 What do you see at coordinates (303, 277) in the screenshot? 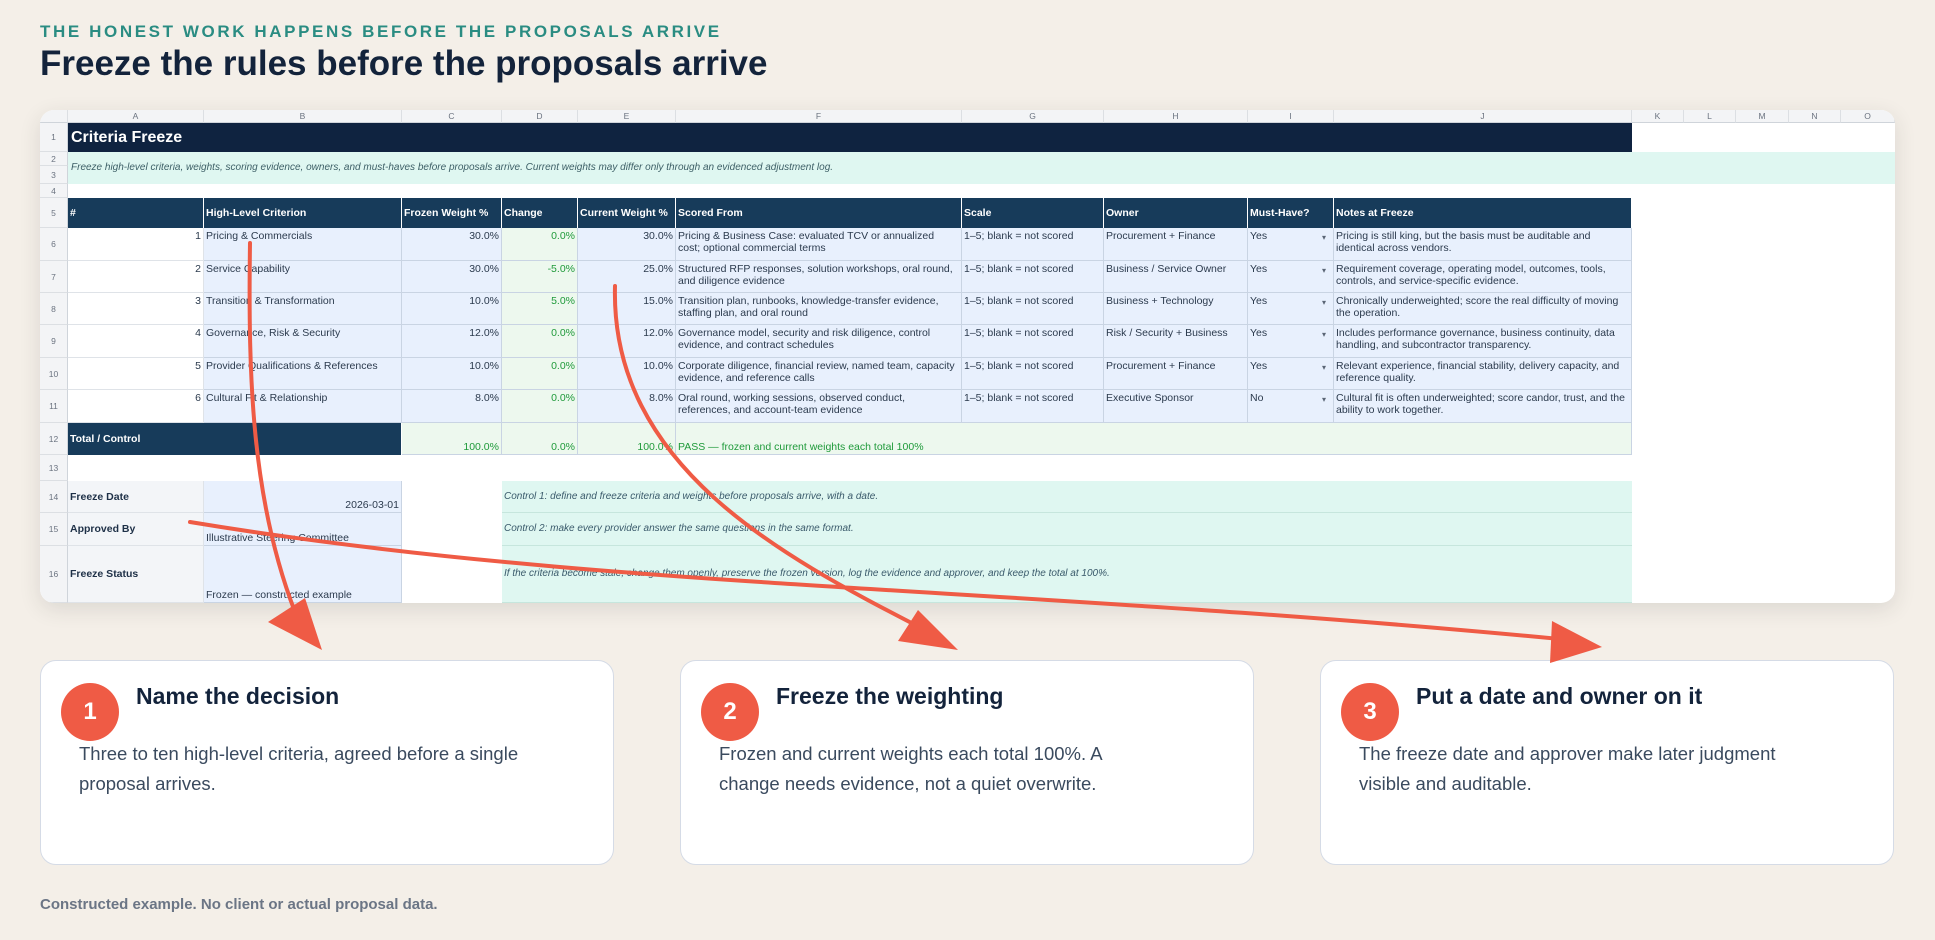
I see `table-cell: Service Capability` at bounding box center [303, 277].